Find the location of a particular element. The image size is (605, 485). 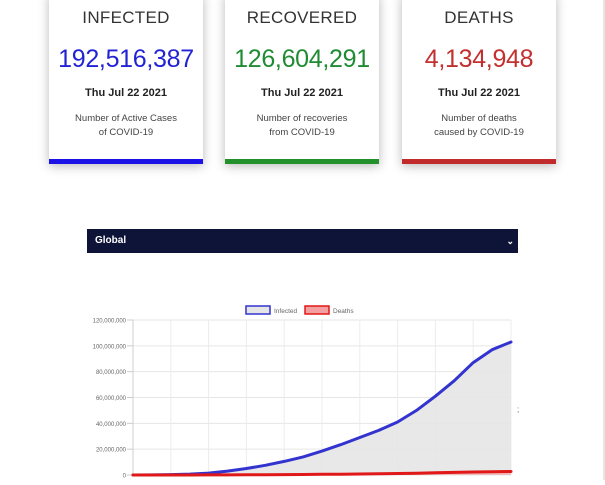

card-title: DEATHS is located at coordinates (479, 17).